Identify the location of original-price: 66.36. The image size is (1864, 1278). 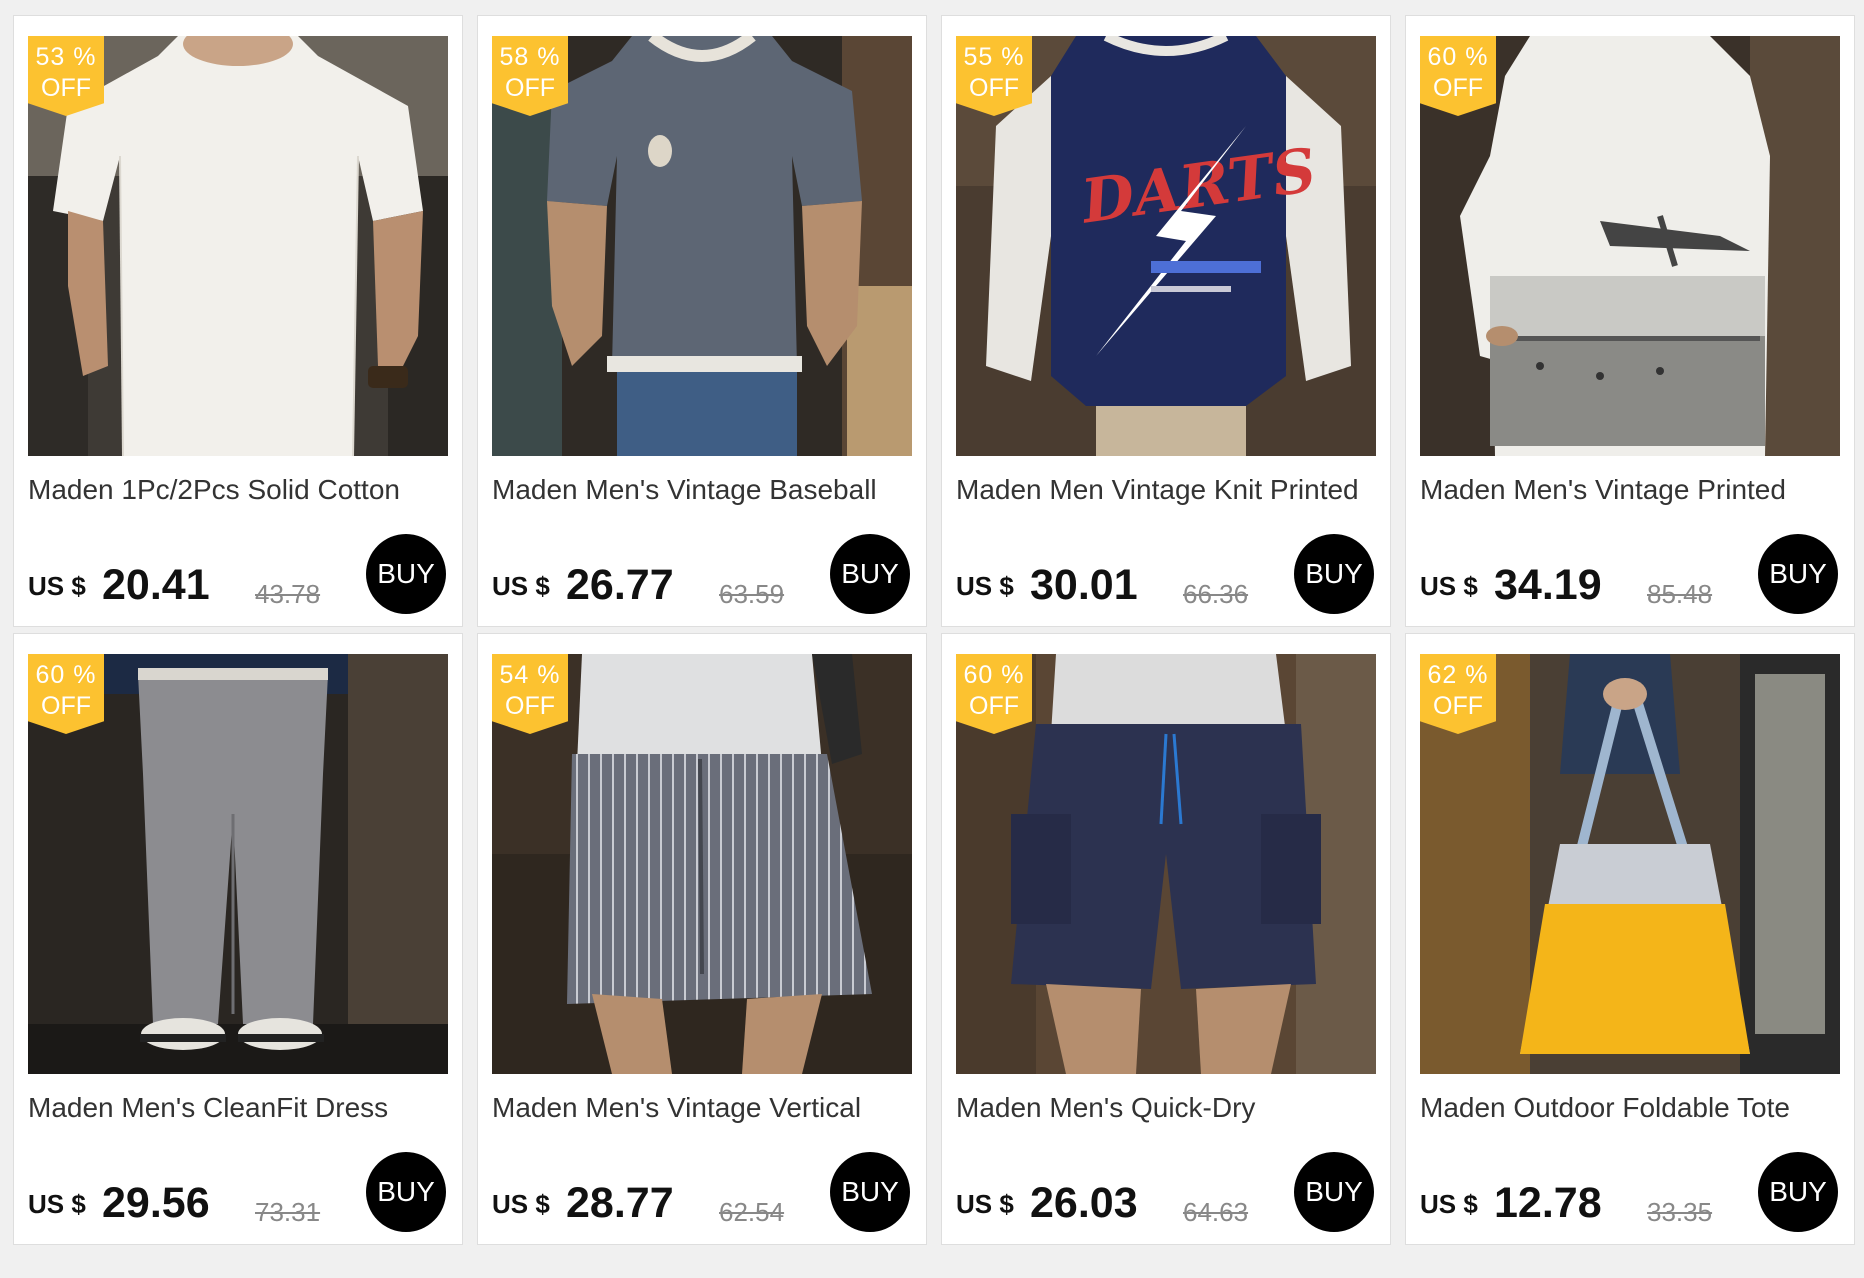
(1216, 594).